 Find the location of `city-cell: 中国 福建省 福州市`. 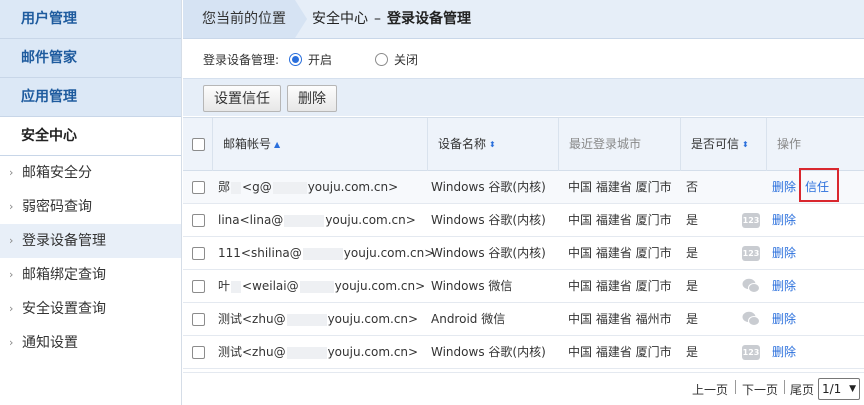

city-cell: 中国 福建省 福州市 is located at coordinates (620, 319).